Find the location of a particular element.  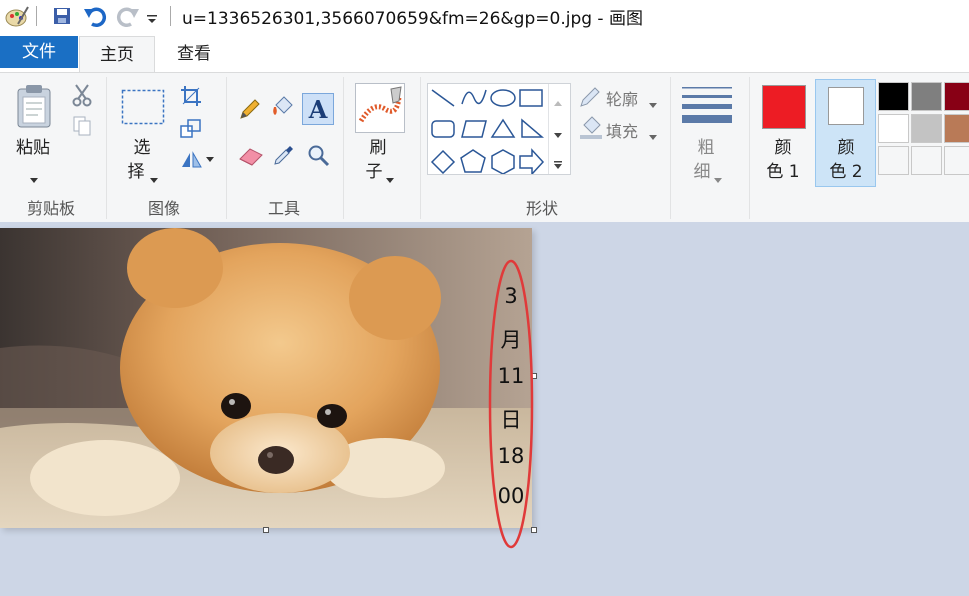

tab-home: 主页 is located at coordinates (117, 54).